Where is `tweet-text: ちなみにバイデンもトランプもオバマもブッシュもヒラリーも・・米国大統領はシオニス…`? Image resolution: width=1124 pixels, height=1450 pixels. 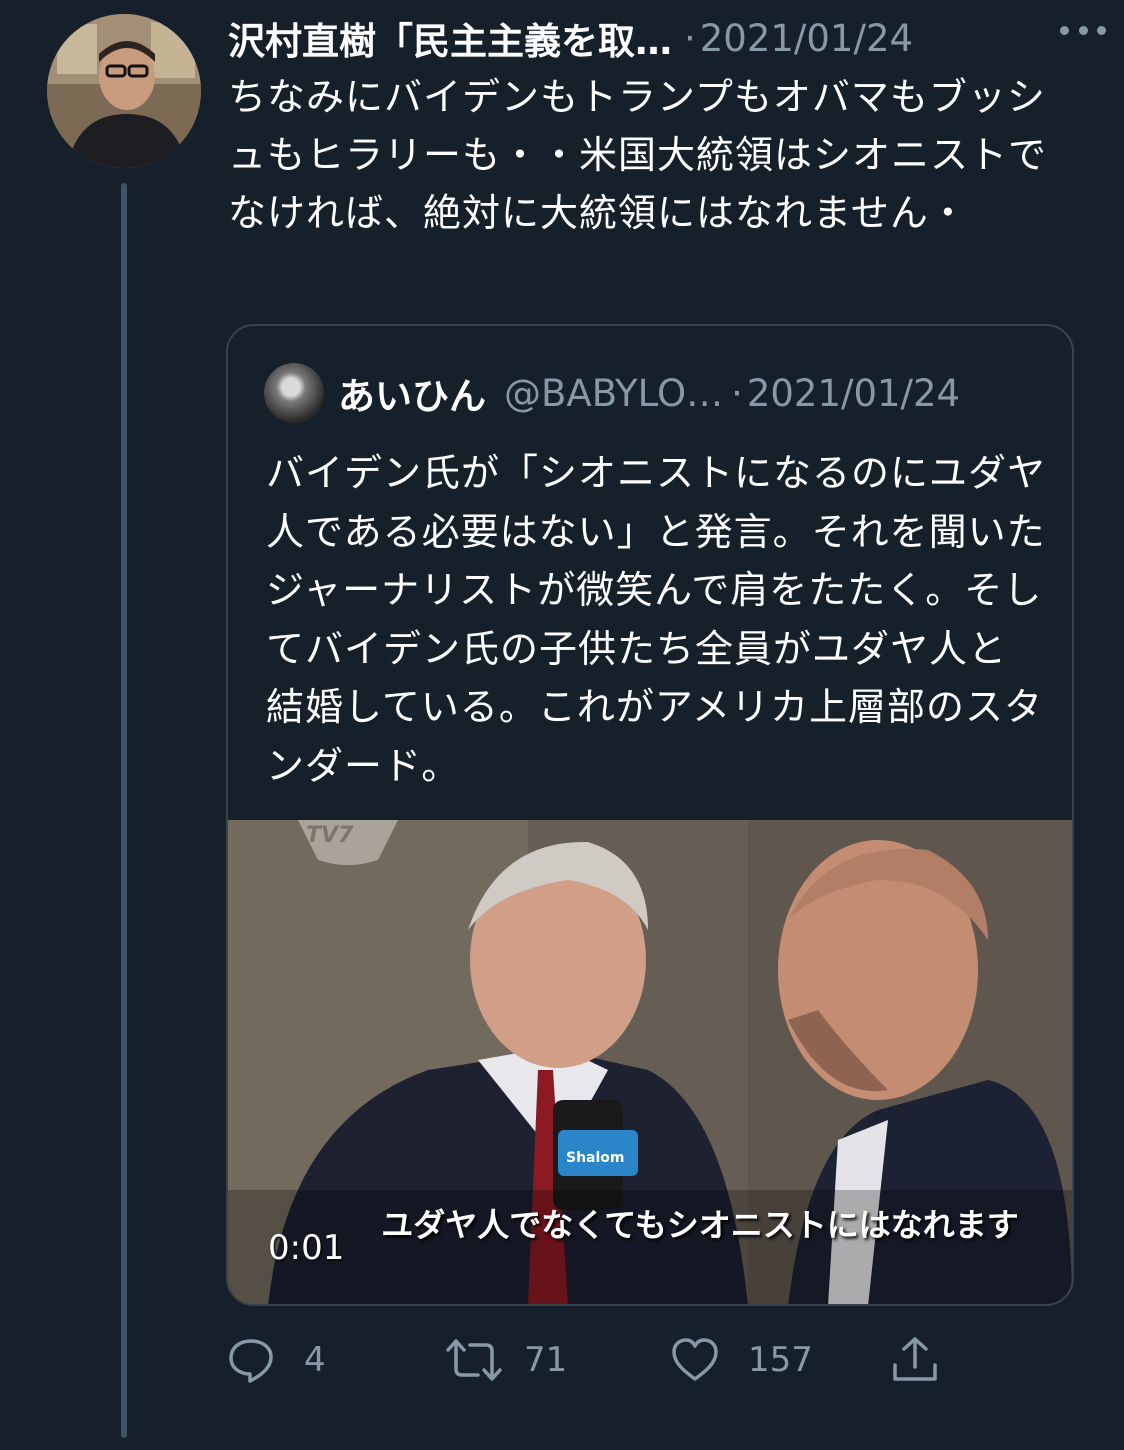 tweet-text: ちなみにバイデンもトランプもオバマもブッシュもヒラリーも・・米国大統領はシオニス… is located at coordinates (638, 155).